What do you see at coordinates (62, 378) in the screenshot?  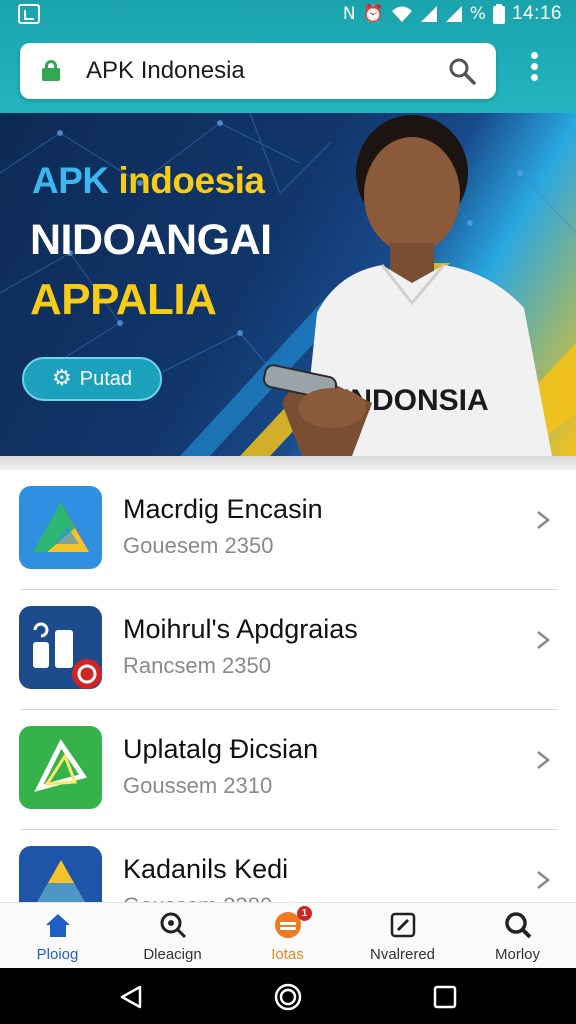 I see `gear-icon: ⚙` at bounding box center [62, 378].